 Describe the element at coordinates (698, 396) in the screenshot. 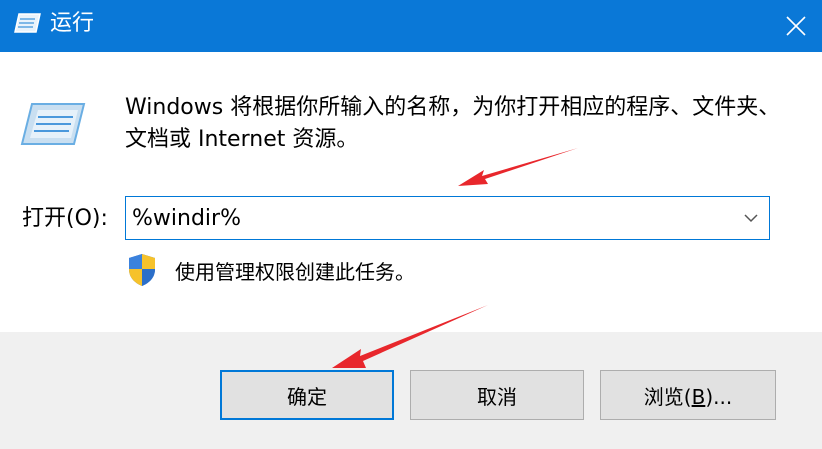

I see `browse-accesskey: B` at that location.